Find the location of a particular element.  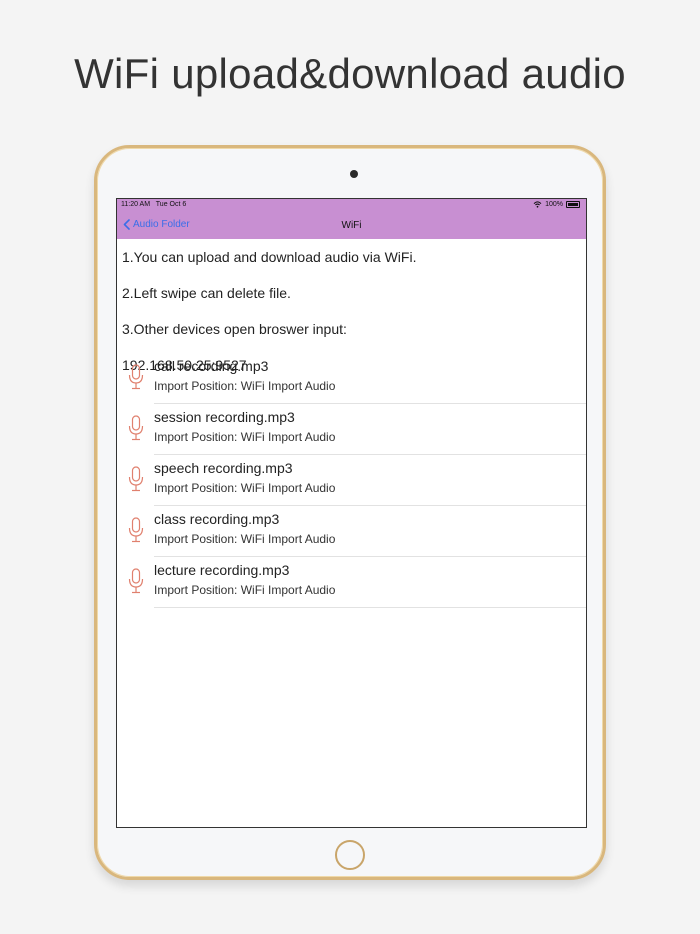

battery-percent: 100% is located at coordinates (554, 204).